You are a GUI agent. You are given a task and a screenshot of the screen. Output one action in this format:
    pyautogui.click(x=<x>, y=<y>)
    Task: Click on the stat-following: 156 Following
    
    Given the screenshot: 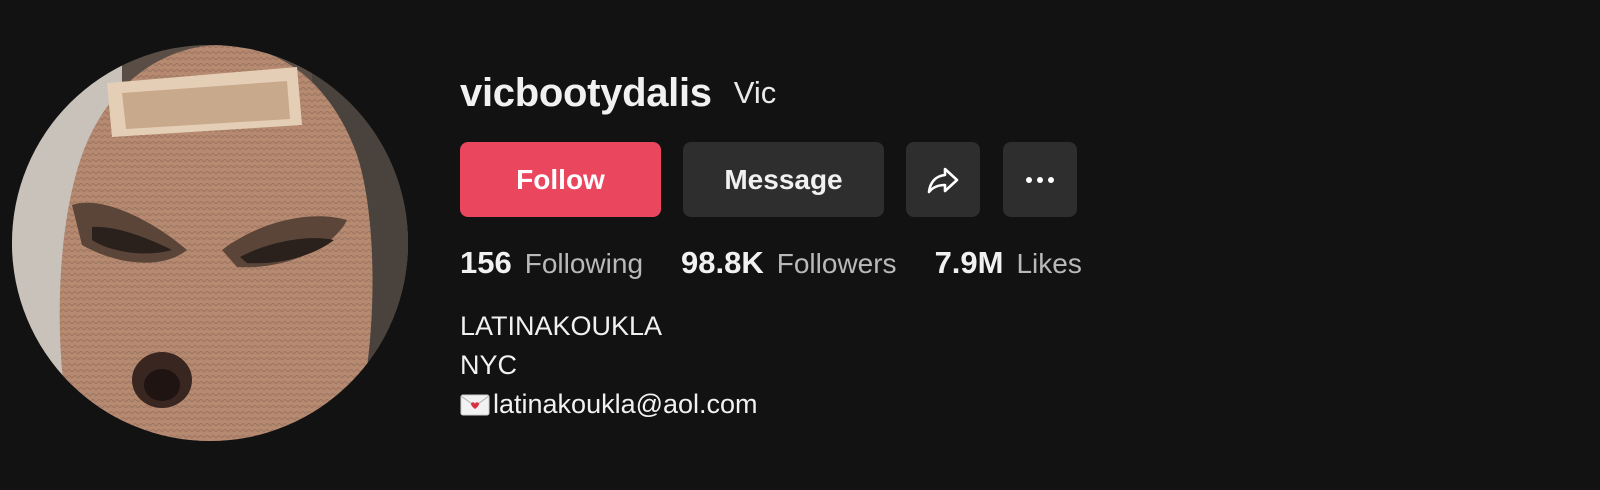 What is the action you would take?
    pyautogui.click(x=551, y=263)
    